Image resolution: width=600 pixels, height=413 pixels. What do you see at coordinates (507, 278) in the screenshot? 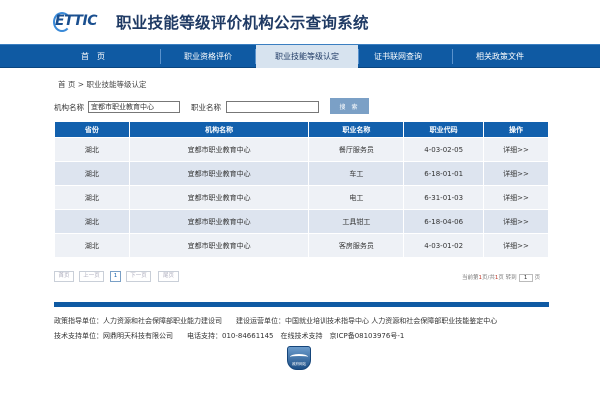
I see `pager-info-suffix: 页 转到` at bounding box center [507, 278].